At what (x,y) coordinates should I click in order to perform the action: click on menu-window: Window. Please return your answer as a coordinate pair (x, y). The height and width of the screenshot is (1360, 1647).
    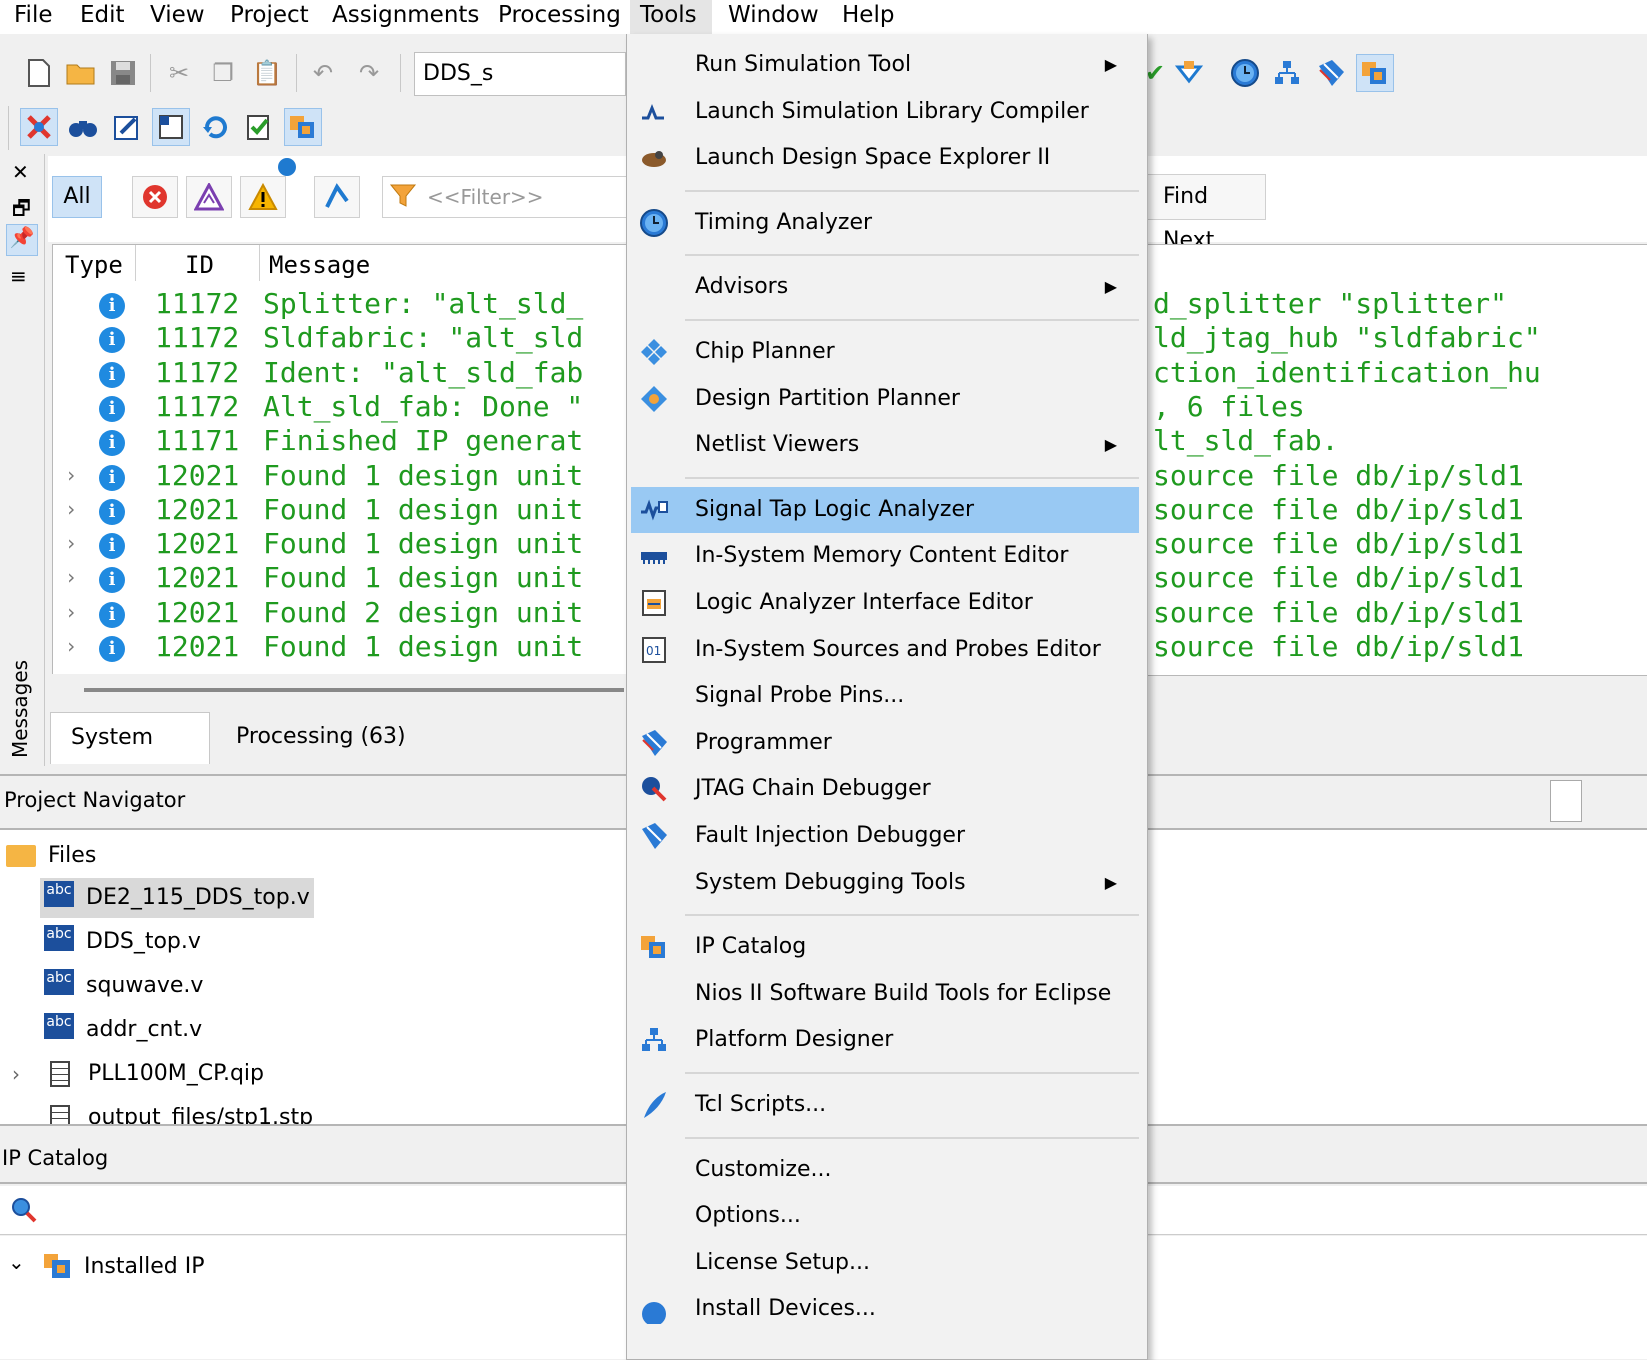
    Looking at the image, I should click on (773, 17).